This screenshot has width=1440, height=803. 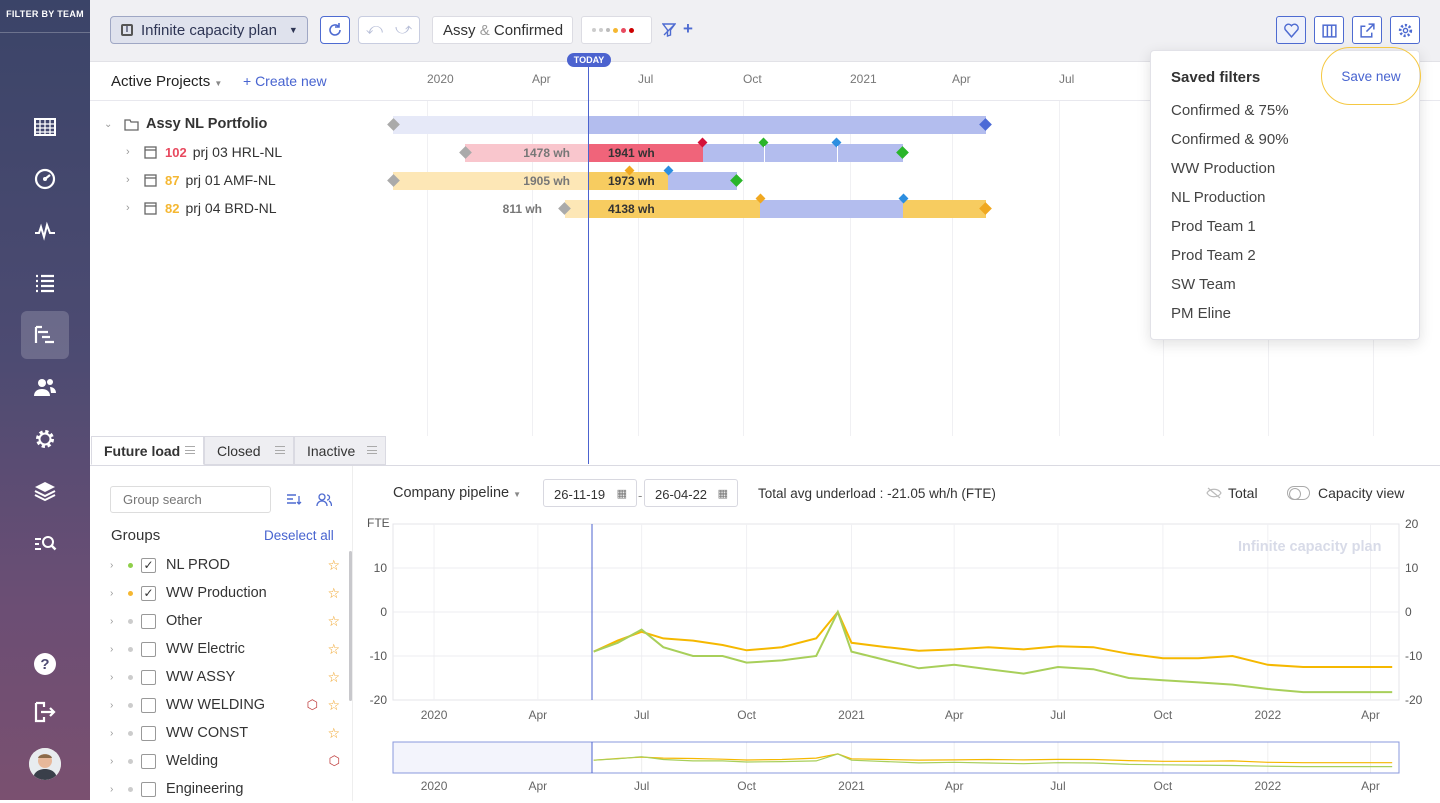 What do you see at coordinates (1291, 30) in the screenshot?
I see `saved-filters-button` at bounding box center [1291, 30].